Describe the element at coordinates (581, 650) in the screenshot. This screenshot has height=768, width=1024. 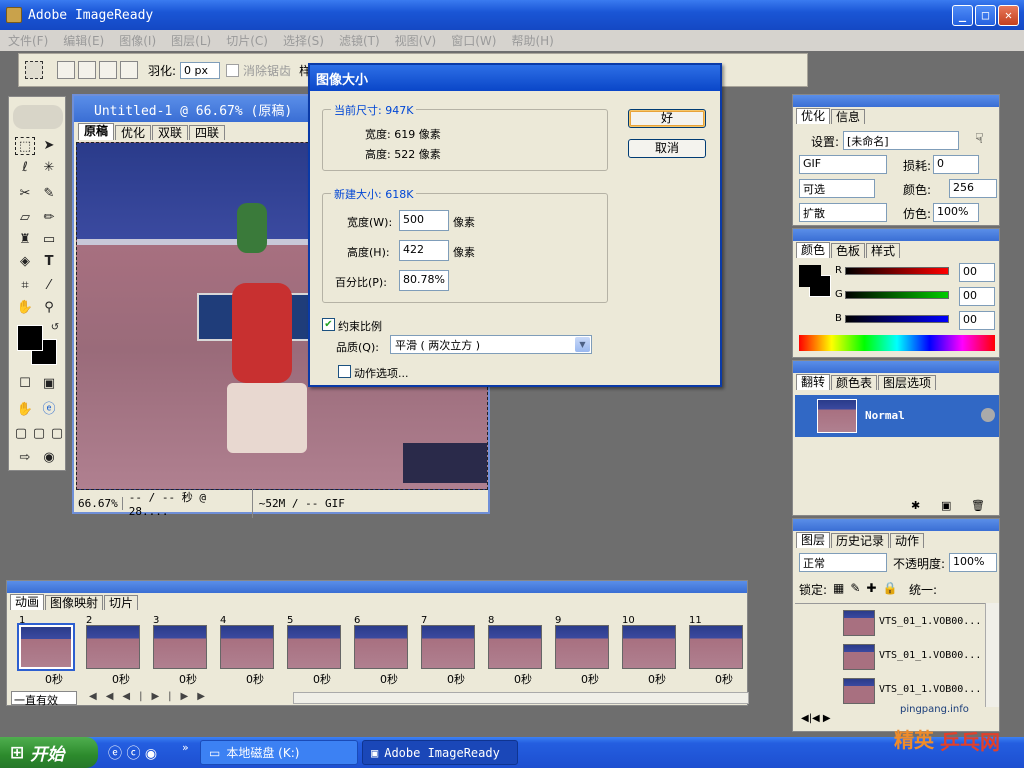
I see `animation-frame: 9 0秒` at that location.